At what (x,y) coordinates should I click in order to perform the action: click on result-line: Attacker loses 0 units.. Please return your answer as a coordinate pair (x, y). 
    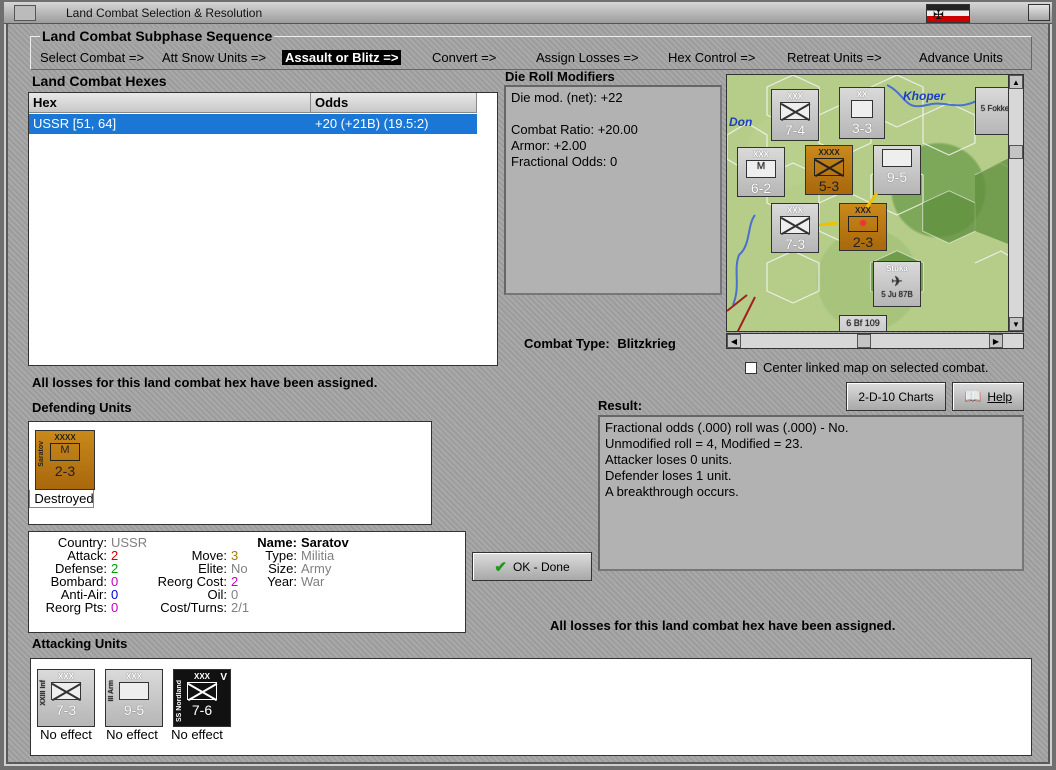
    Looking at the image, I should click on (669, 459).